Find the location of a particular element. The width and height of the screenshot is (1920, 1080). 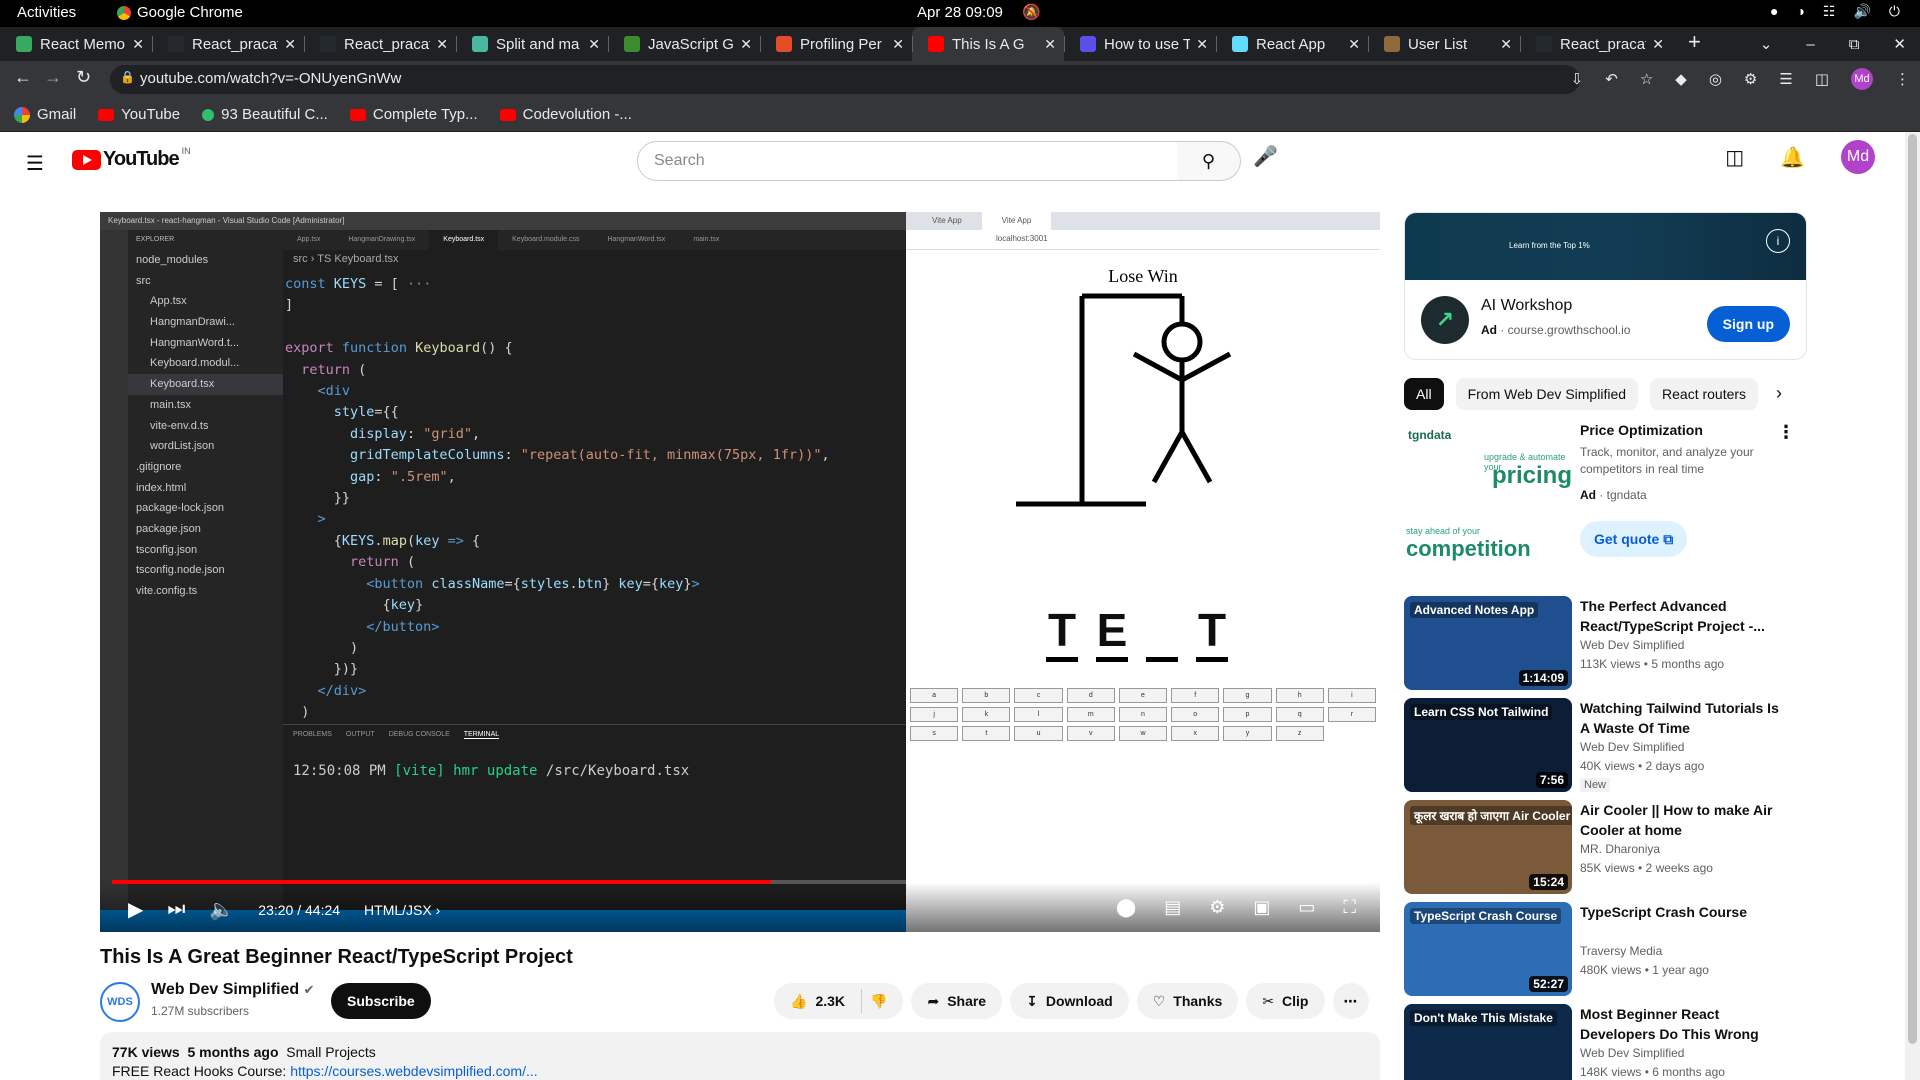

next-video-icon: ⏭ is located at coordinates (176, 909).